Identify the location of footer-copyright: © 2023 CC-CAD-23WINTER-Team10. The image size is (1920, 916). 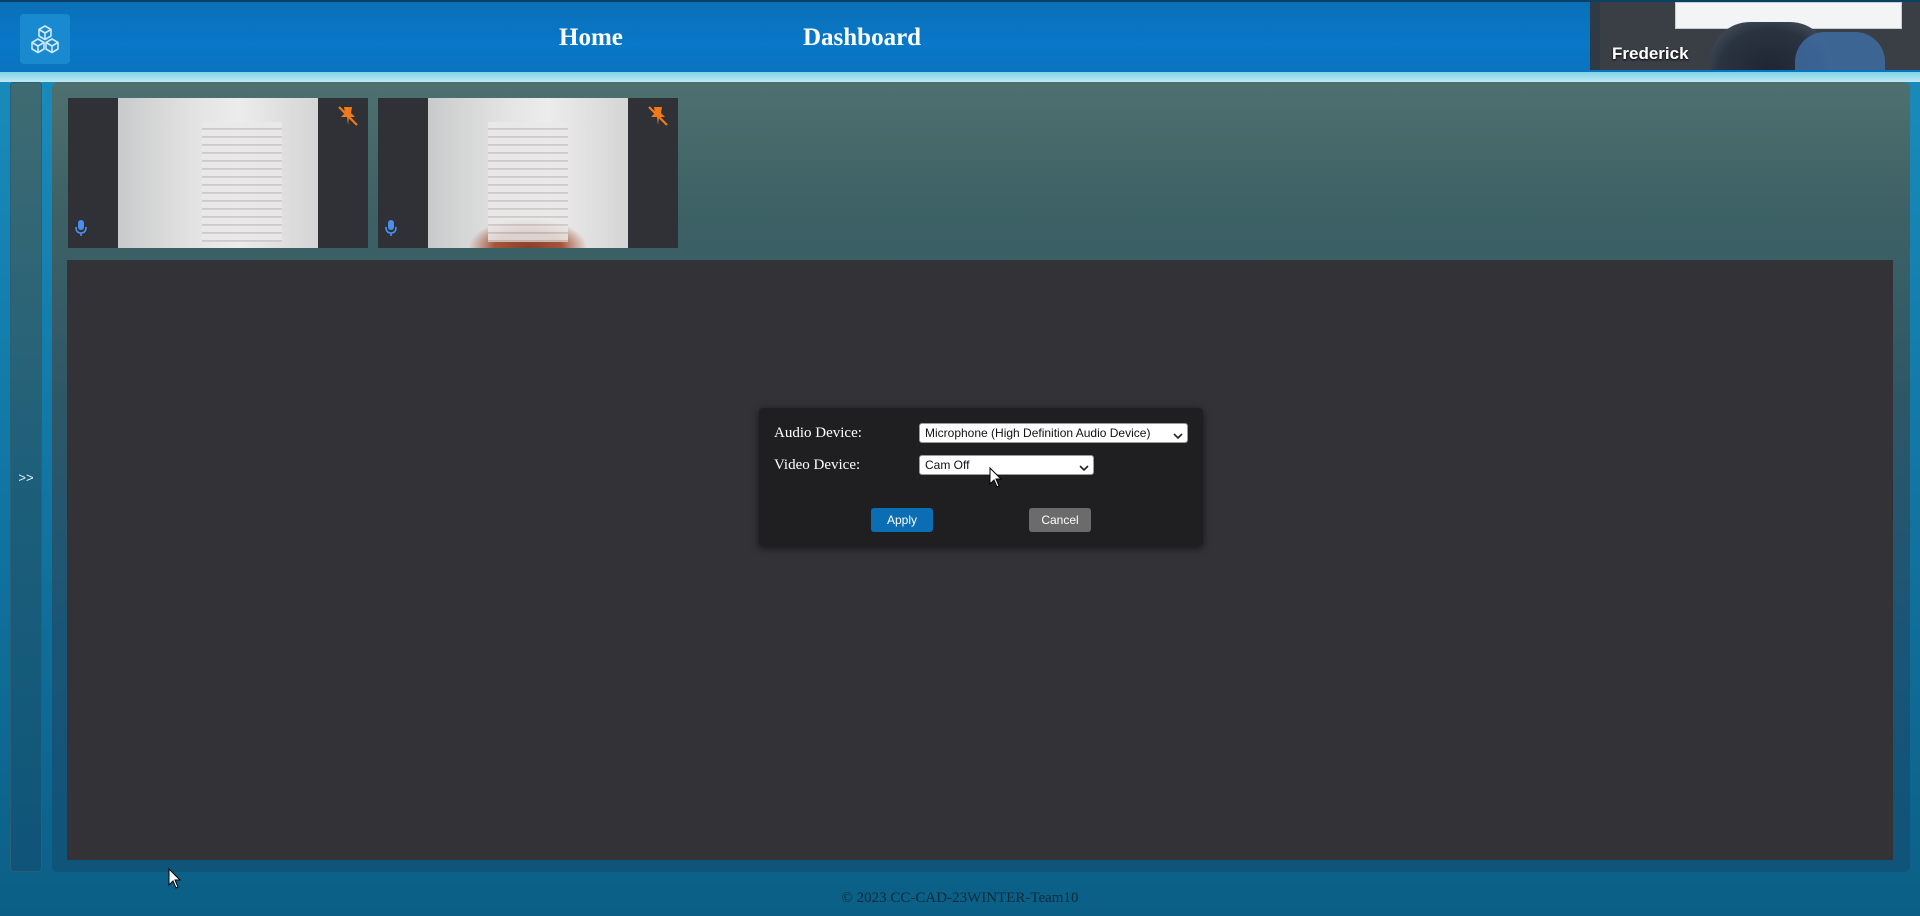
(960, 898).